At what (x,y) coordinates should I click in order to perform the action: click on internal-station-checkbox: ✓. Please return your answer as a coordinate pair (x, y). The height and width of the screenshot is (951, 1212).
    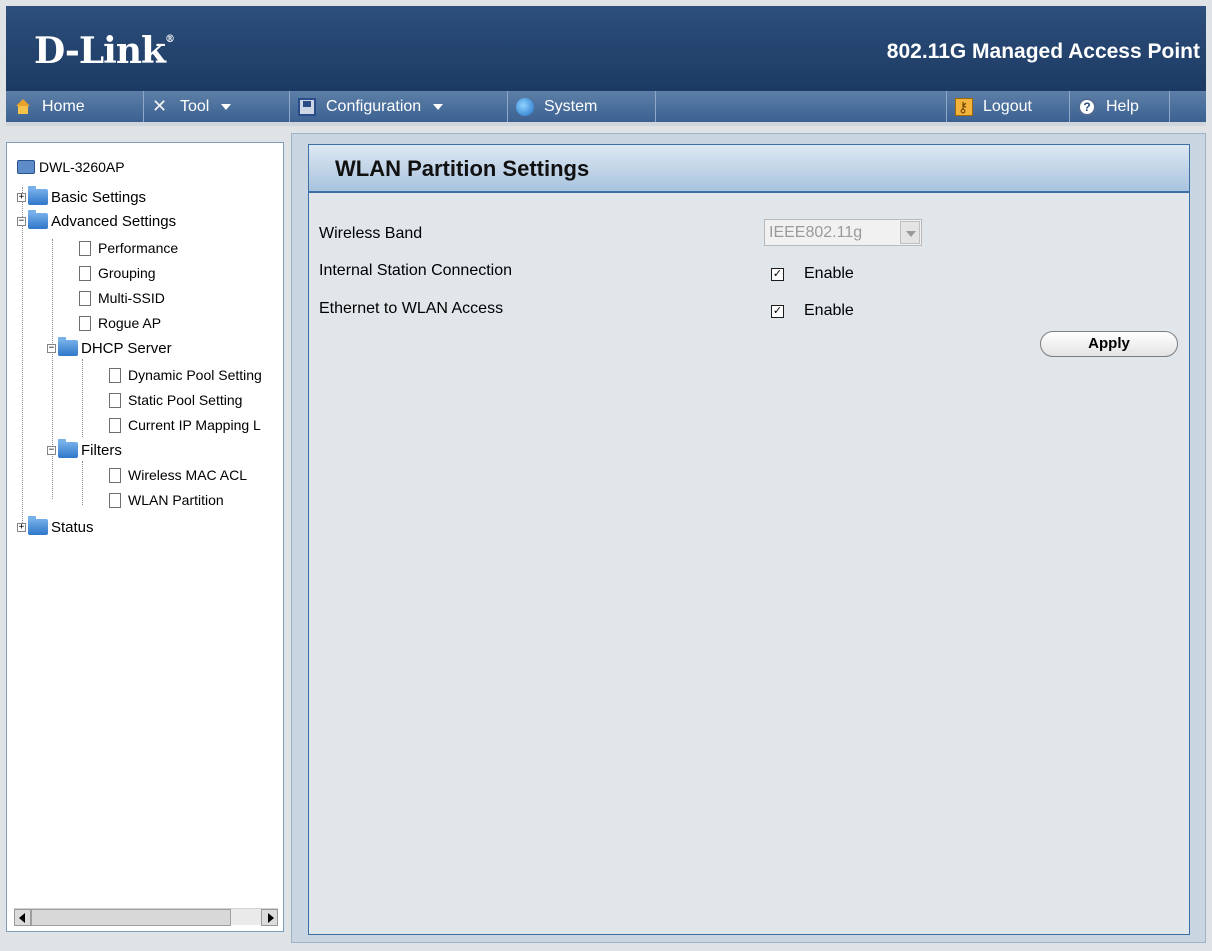
    Looking at the image, I should click on (777, 274).